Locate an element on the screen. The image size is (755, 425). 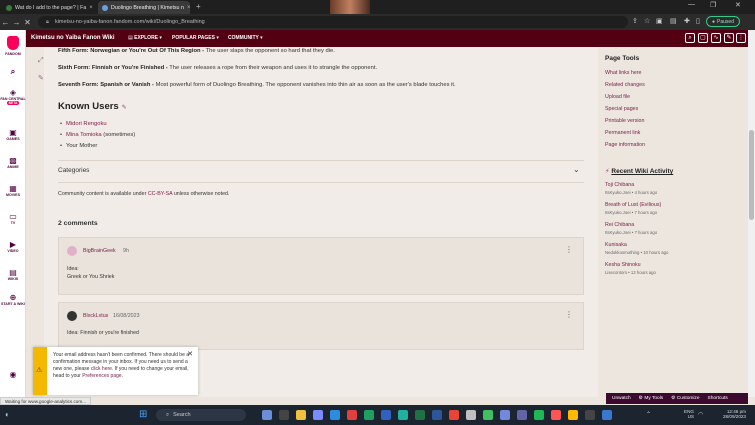
discord-icon is located at coordinates (505, 415).